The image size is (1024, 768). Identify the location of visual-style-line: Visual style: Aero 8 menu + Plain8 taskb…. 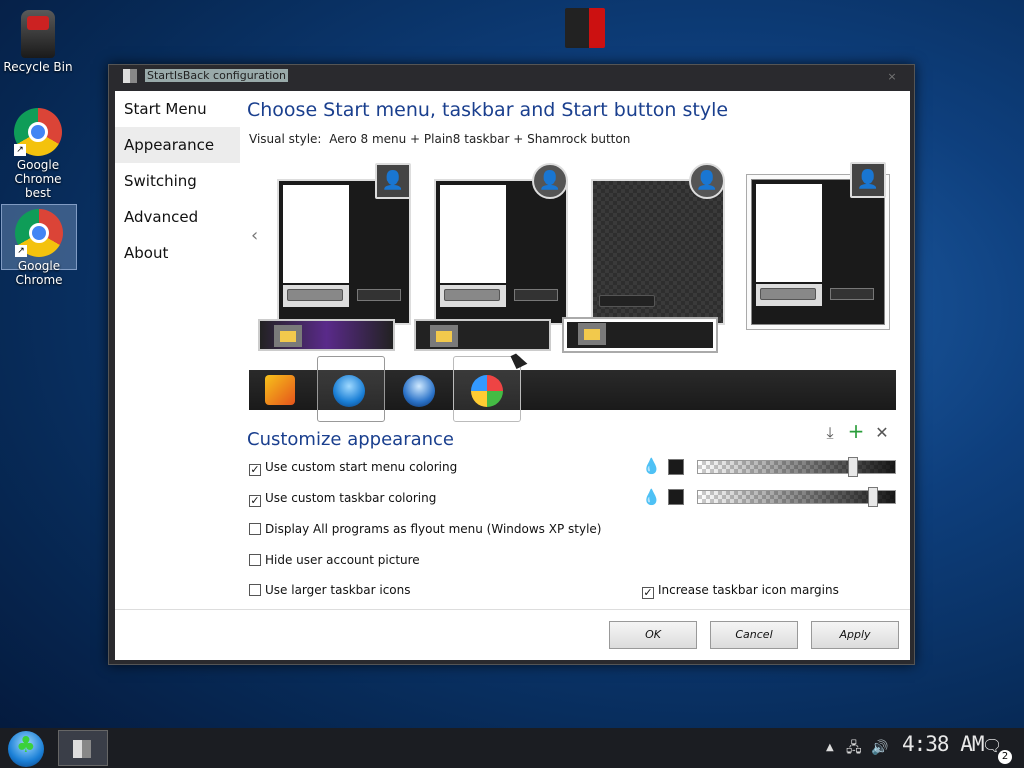
(439, 139).